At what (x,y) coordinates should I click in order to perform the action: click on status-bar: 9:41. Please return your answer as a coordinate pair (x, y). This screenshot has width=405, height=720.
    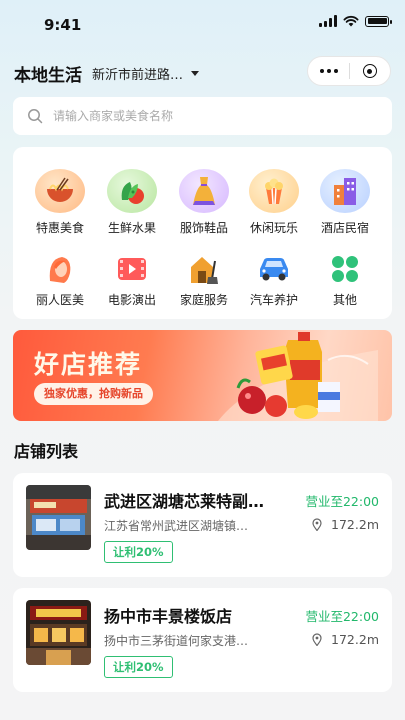
    Looking at the image, I should click on (202, 22).